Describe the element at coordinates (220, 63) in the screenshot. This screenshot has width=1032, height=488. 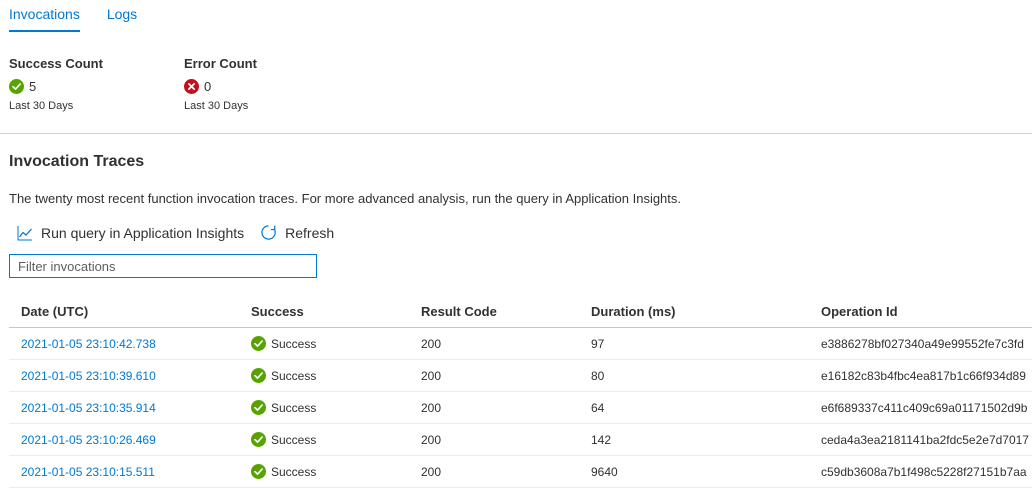
I see `error-count-label: Error Count` at that location.